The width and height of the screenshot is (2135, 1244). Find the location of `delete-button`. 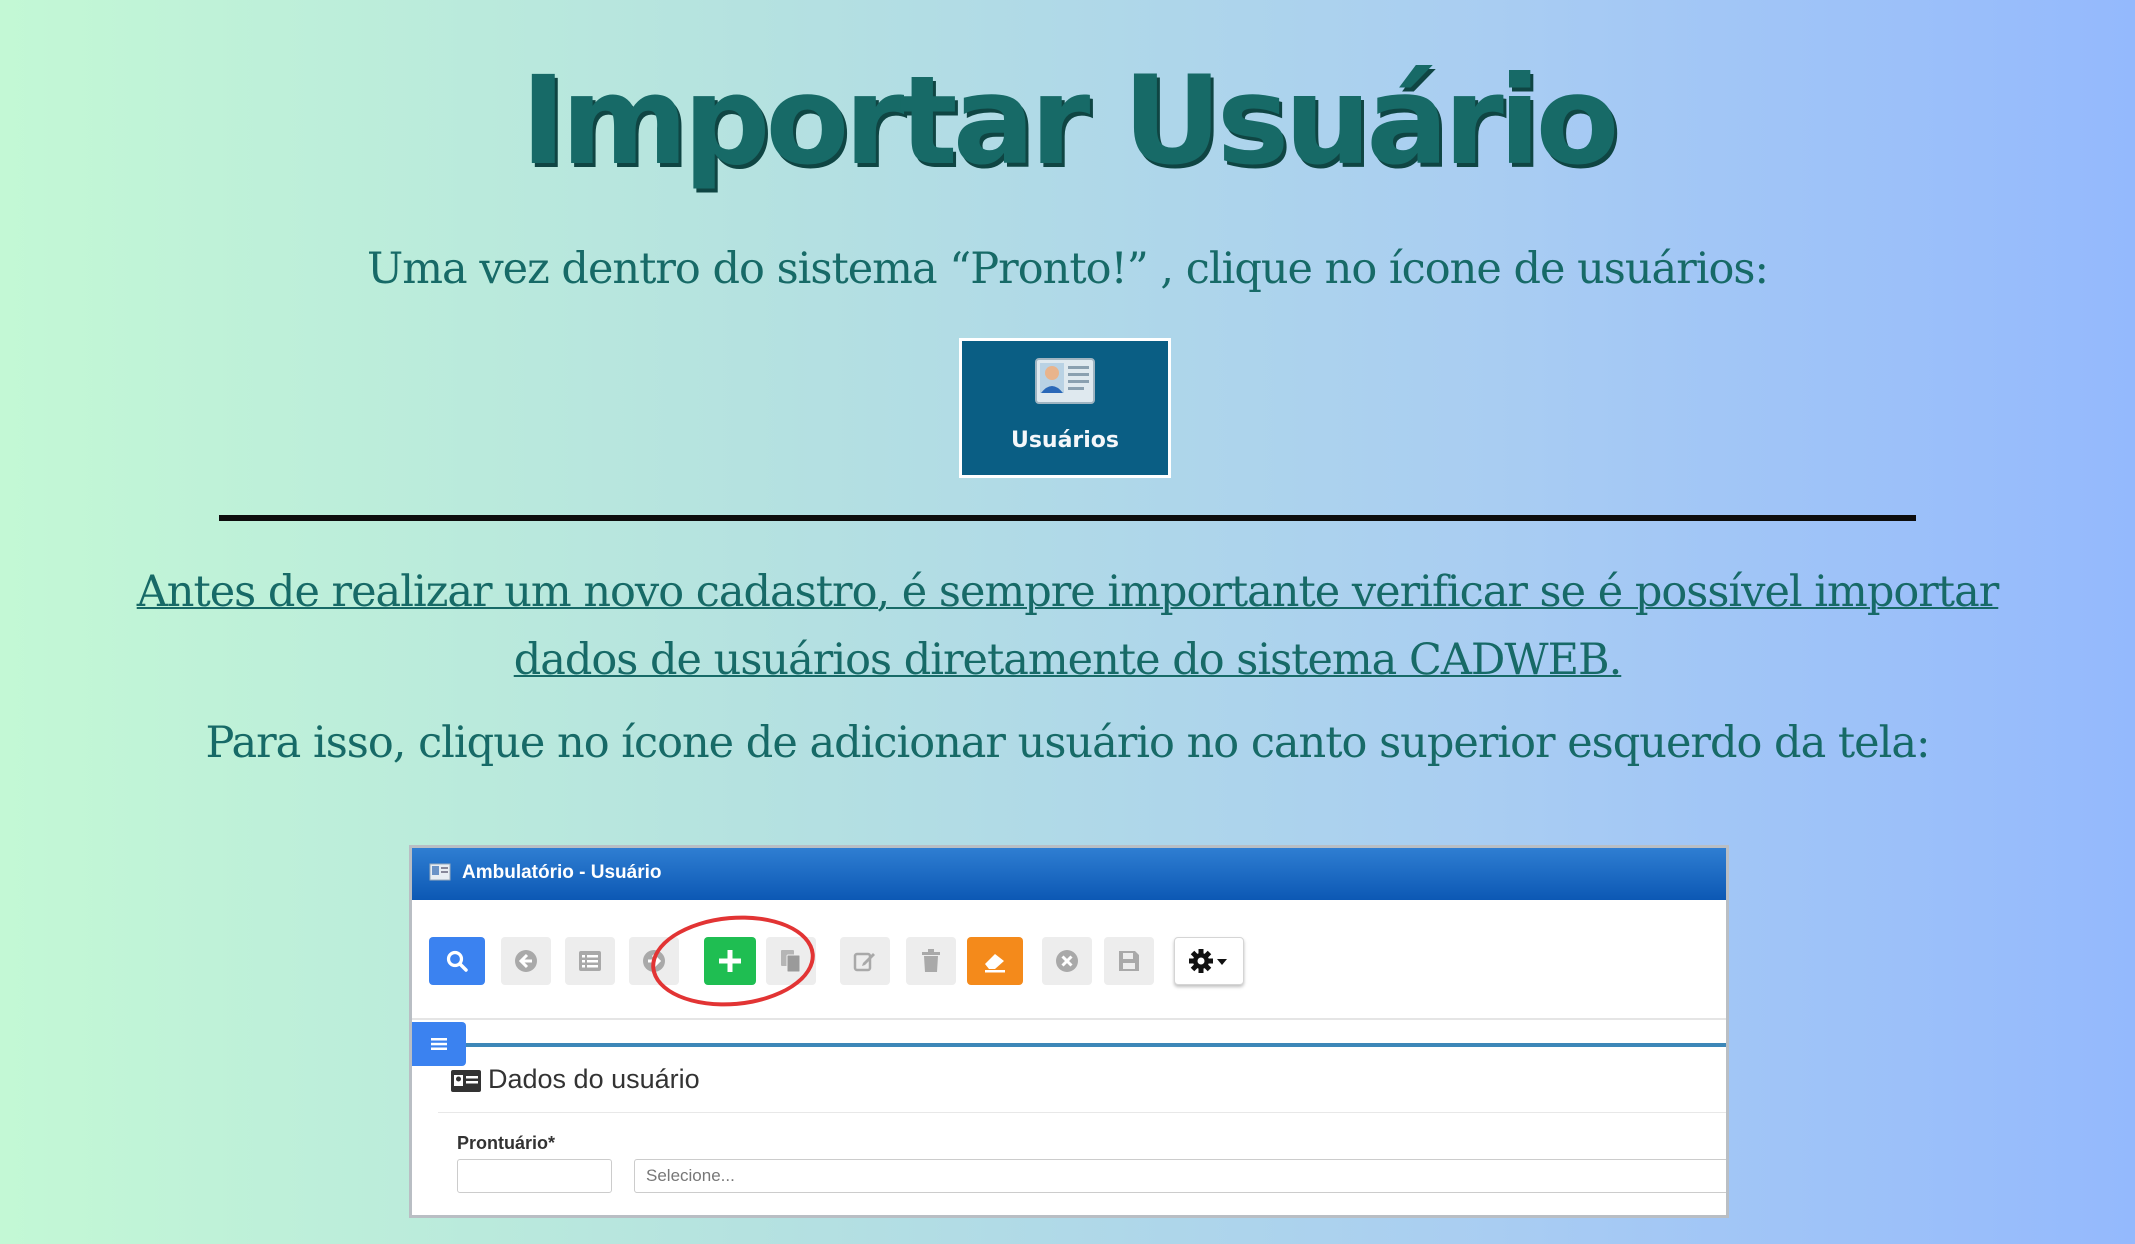

delete-button is located at coordinates (931, 961).